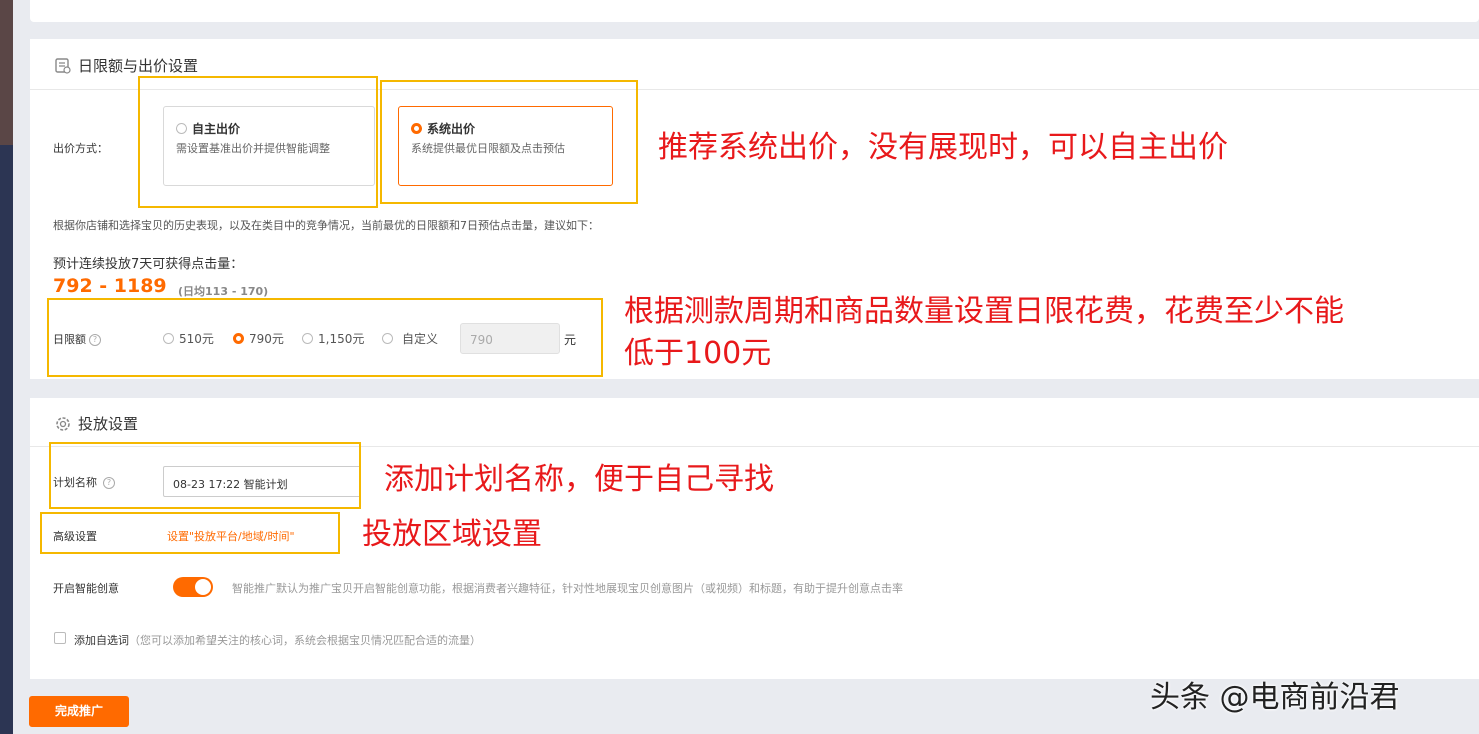 Image resolution: width=1479 pixels, height=734 pixels. What do you see at coordinates (190, 533) in the screenshot?
I see `highlight-box-advanced` at bounding box center [190, 533].